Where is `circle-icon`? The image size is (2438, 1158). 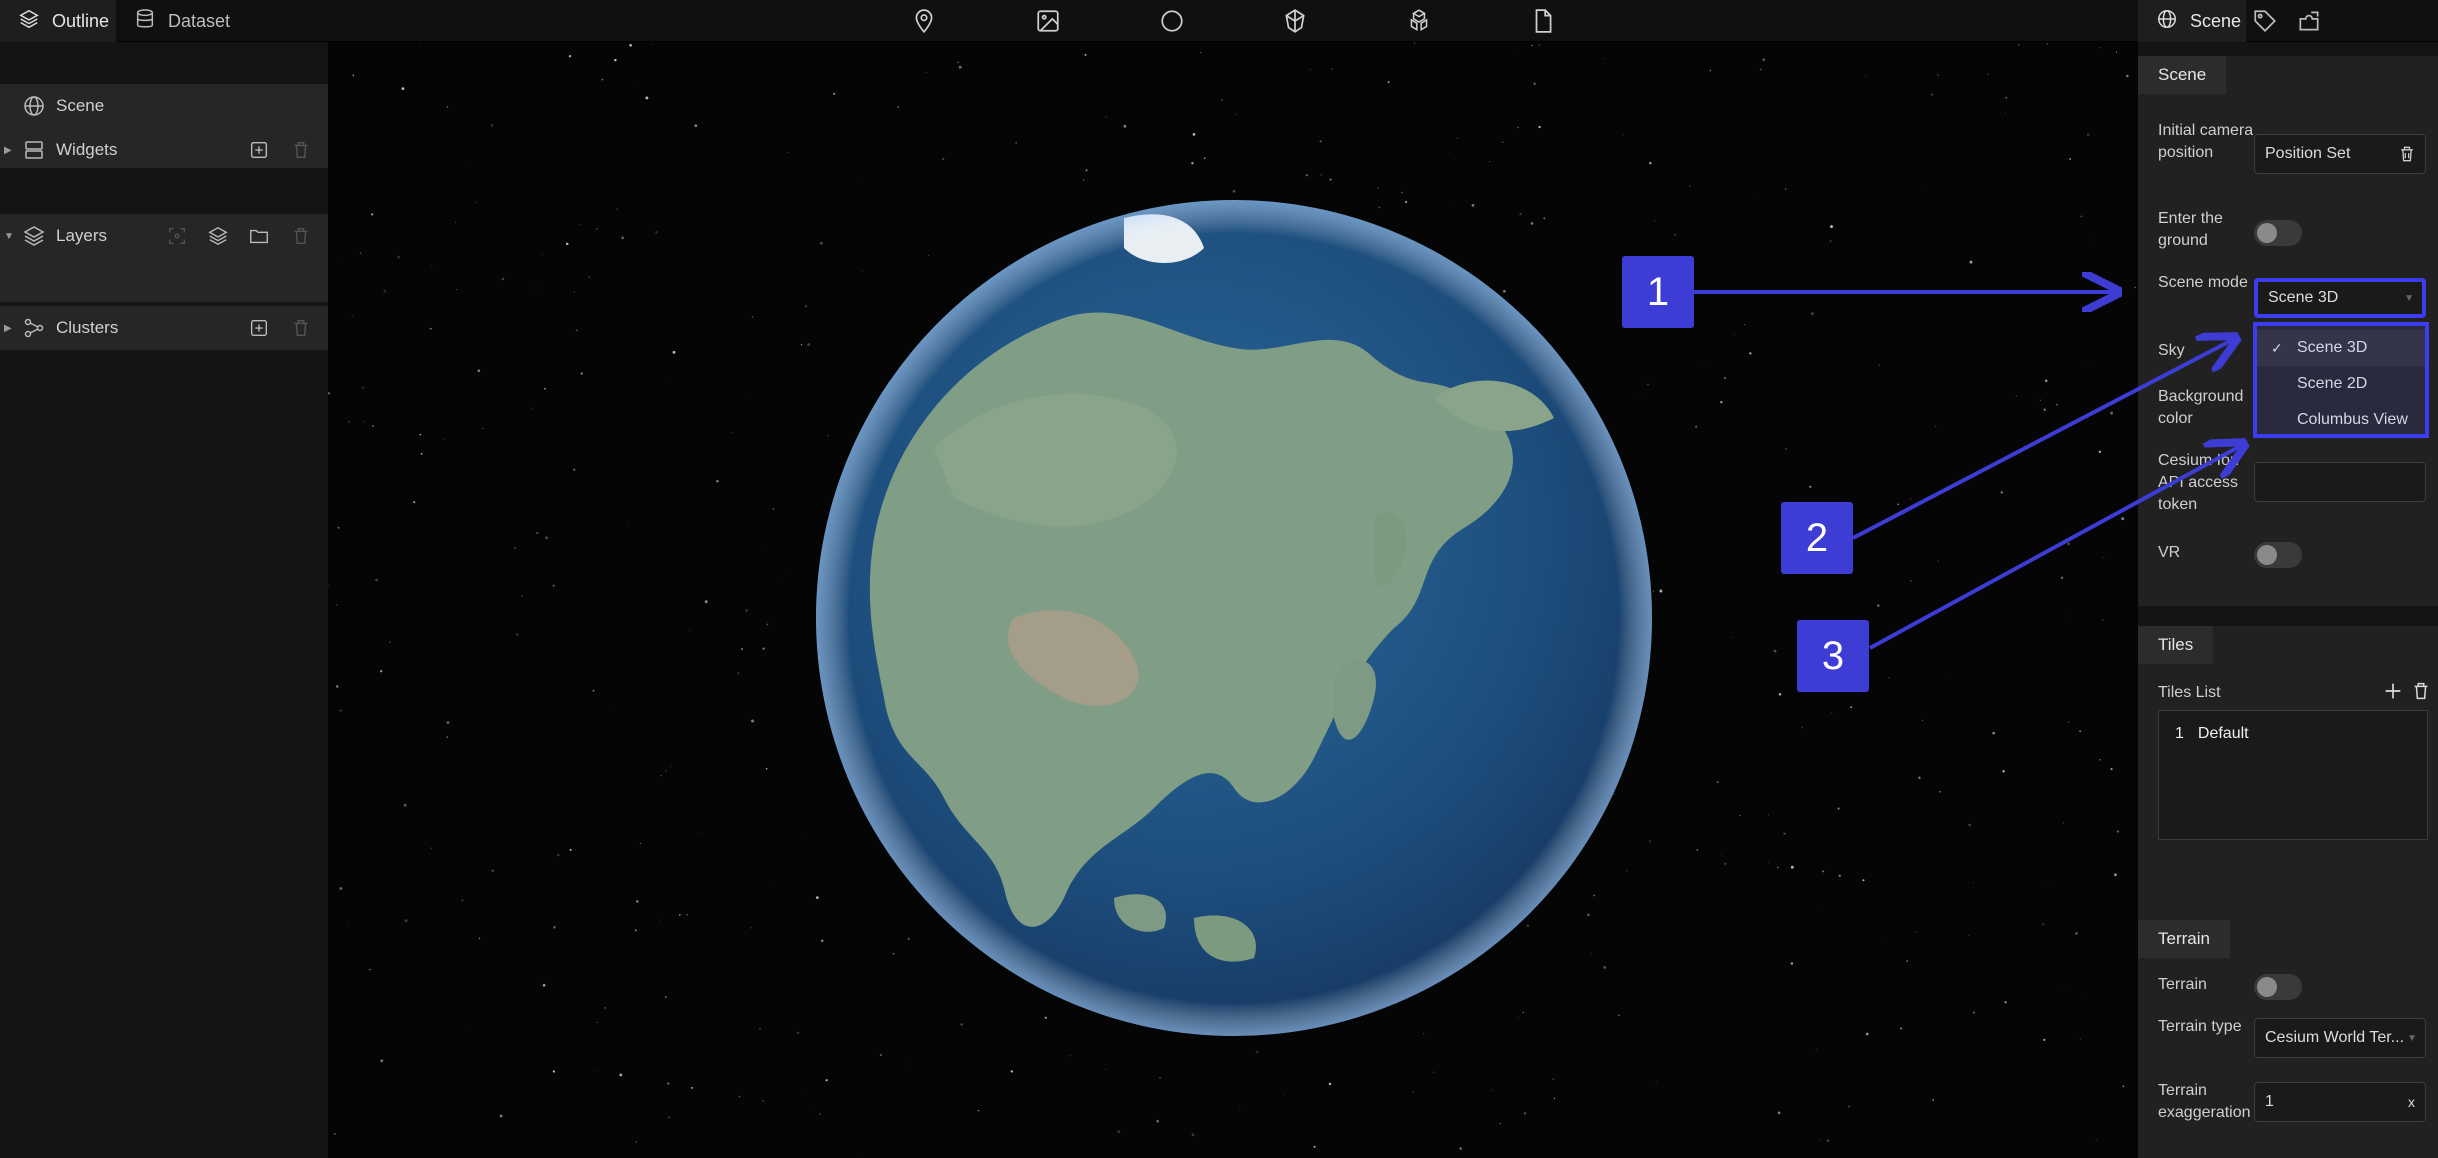 circle-icon is located at coordinates (1172, 21).